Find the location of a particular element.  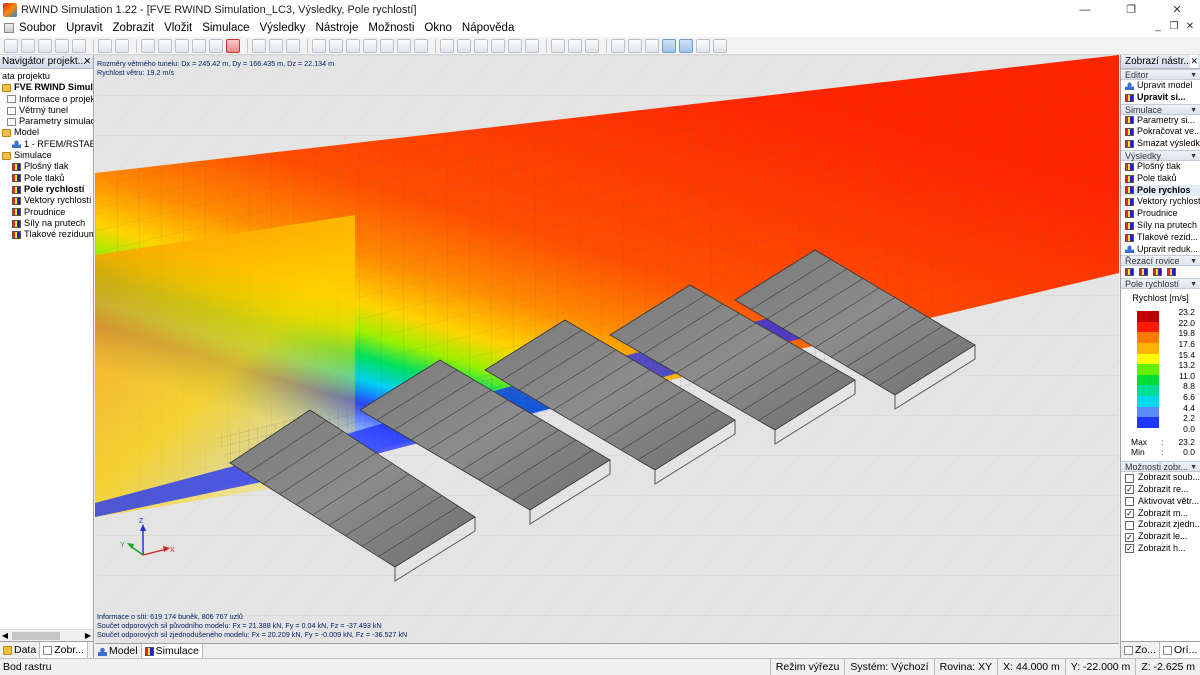

menu-nastroje: Nástroje is located at coordinates (337, 28).